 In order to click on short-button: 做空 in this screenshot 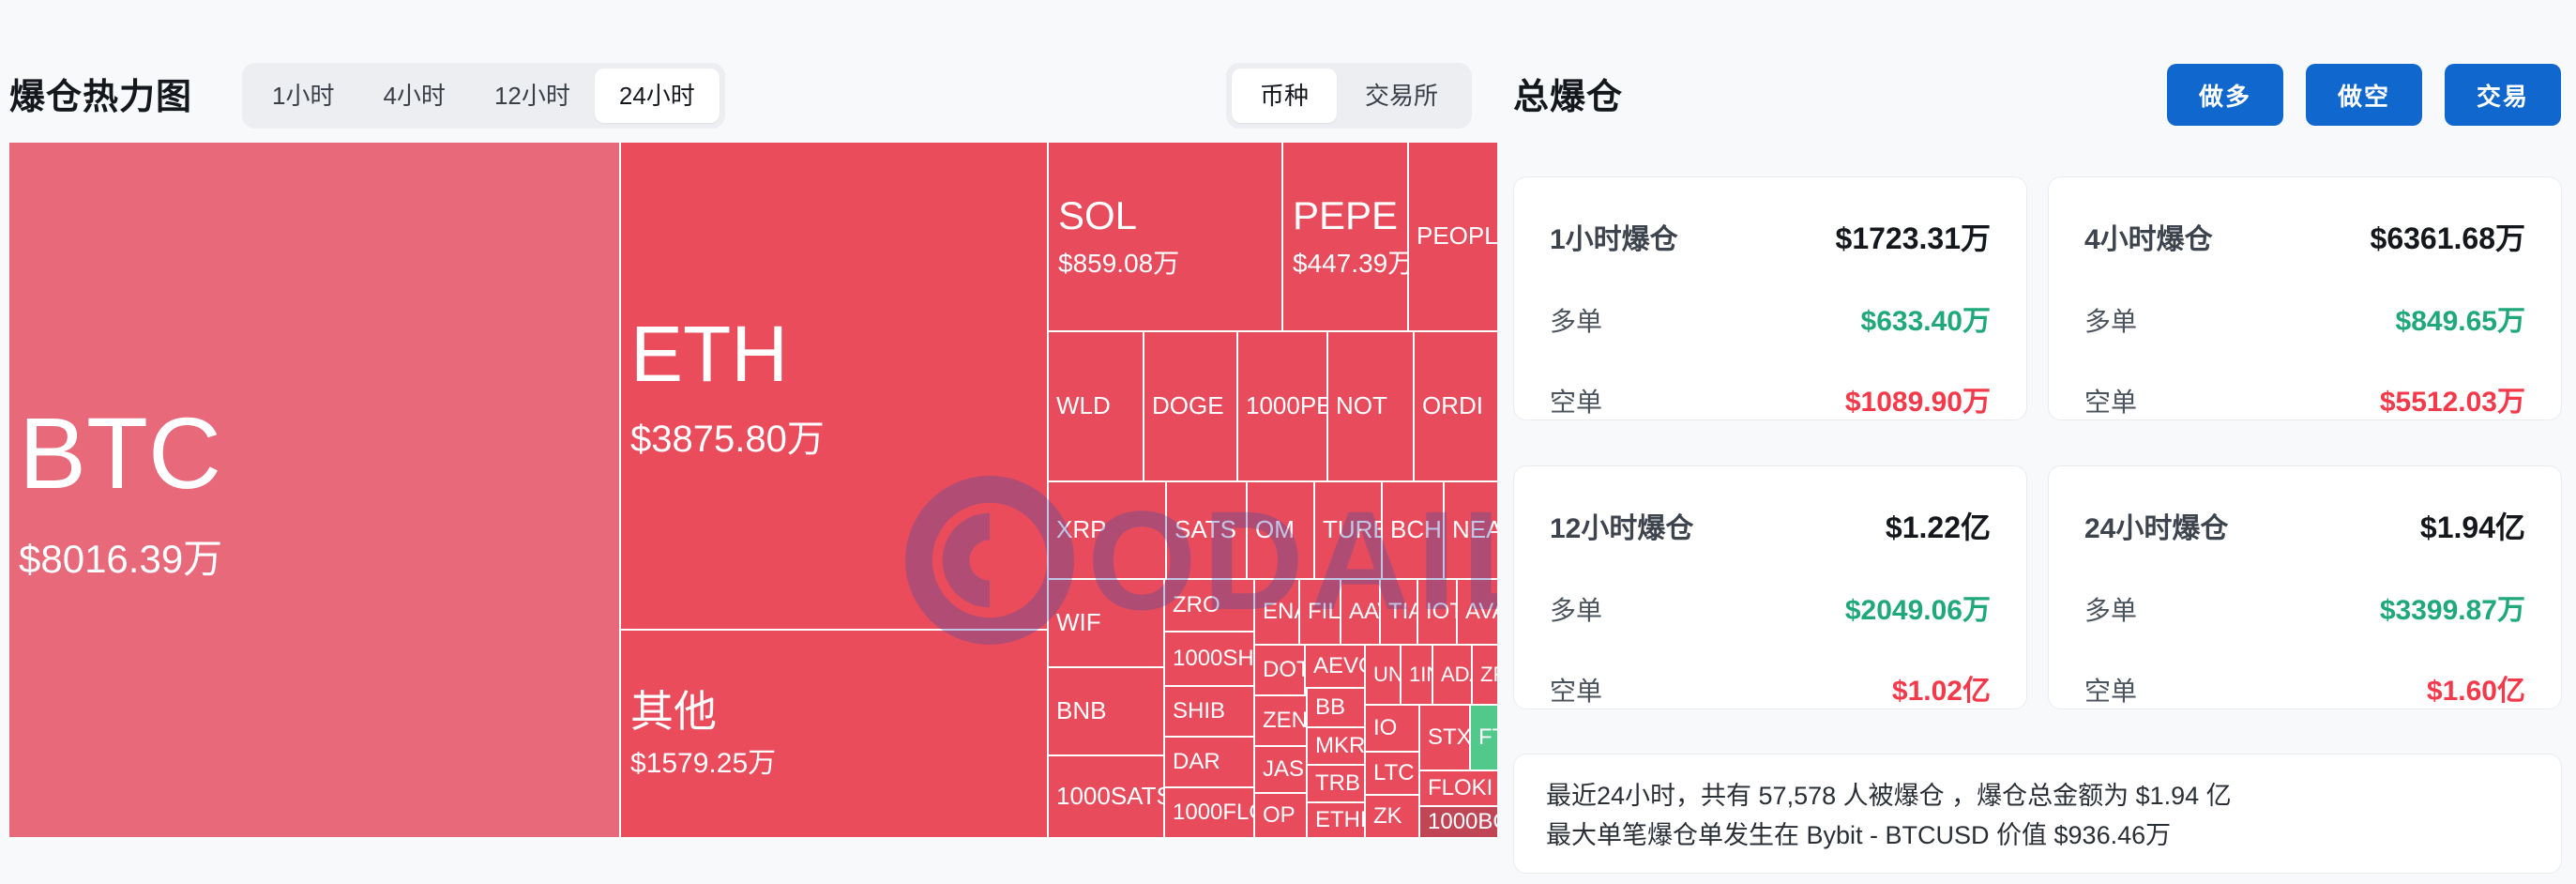, I will do `click(2363, 95)`.